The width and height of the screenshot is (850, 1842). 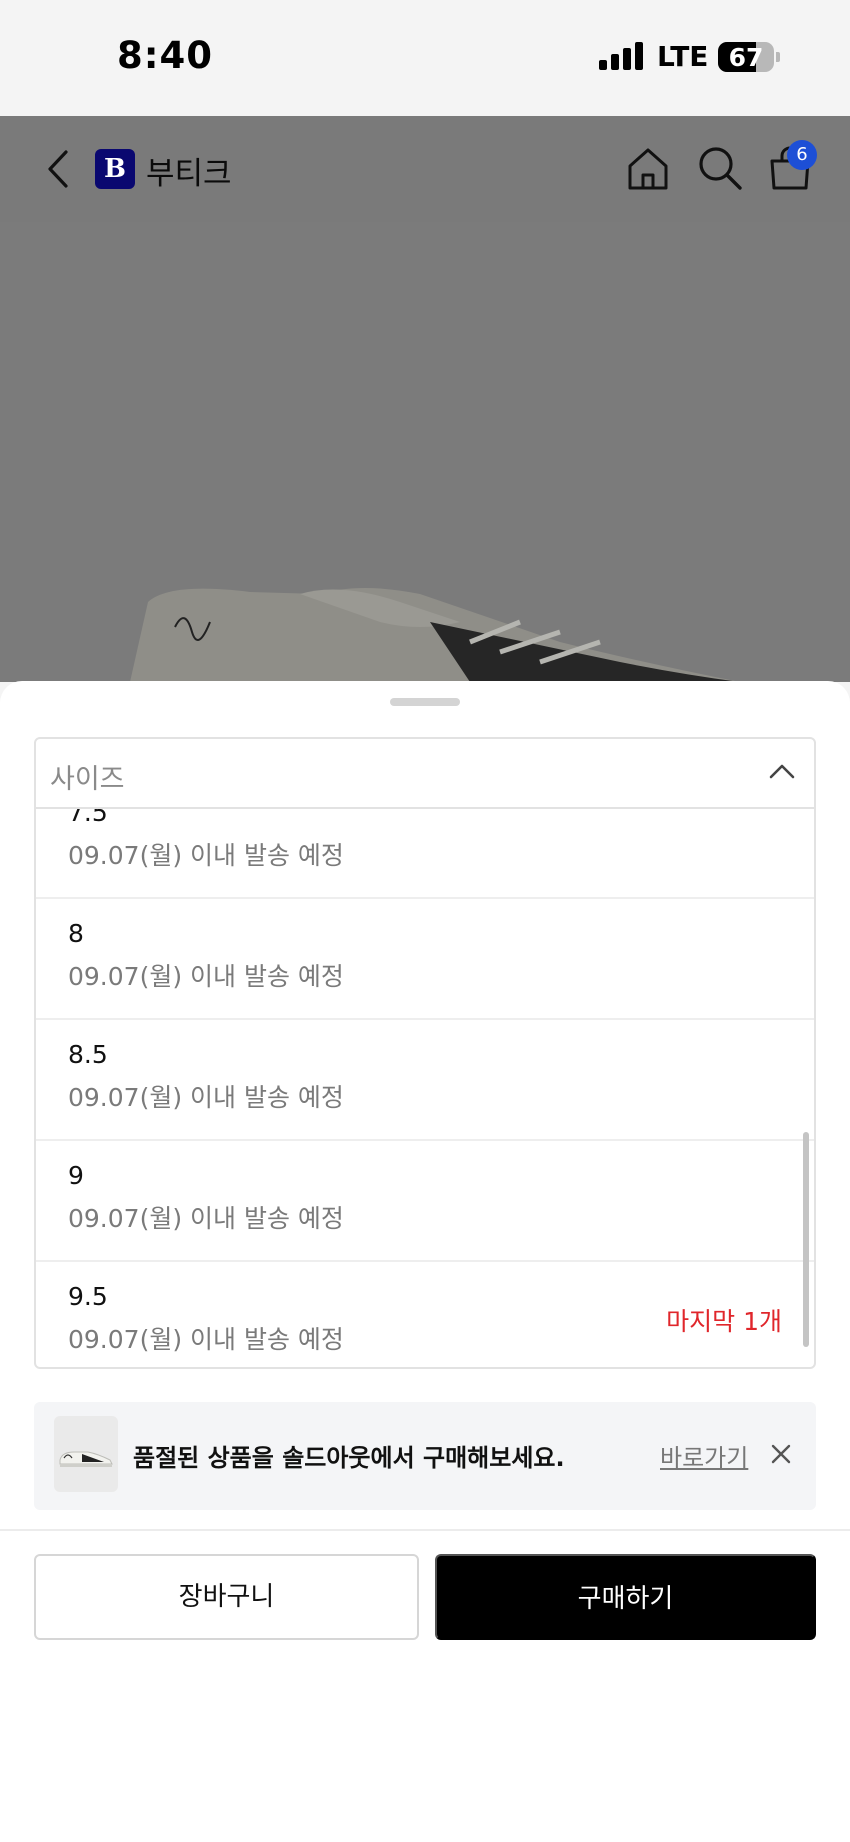 I want to click on battery-icon: 67, so click(x=746, y=57).